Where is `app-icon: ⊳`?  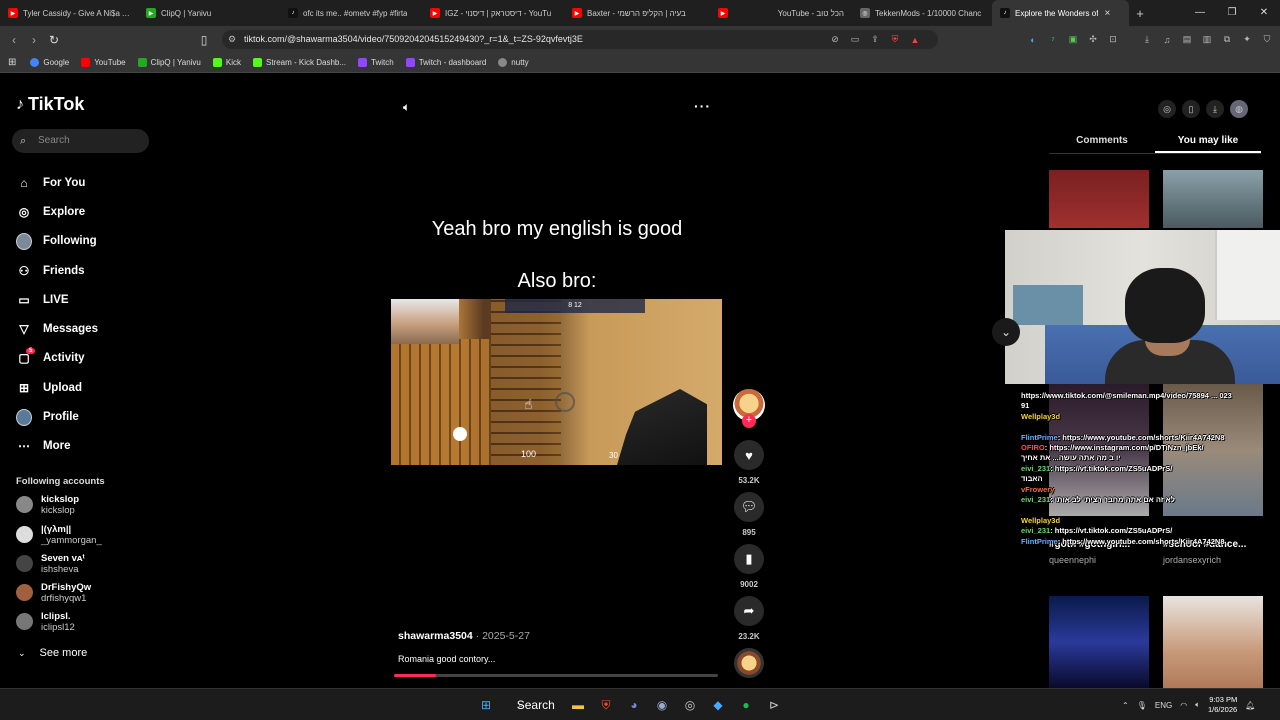
app-icon: ⊳ is located at coordinates (774, 705).